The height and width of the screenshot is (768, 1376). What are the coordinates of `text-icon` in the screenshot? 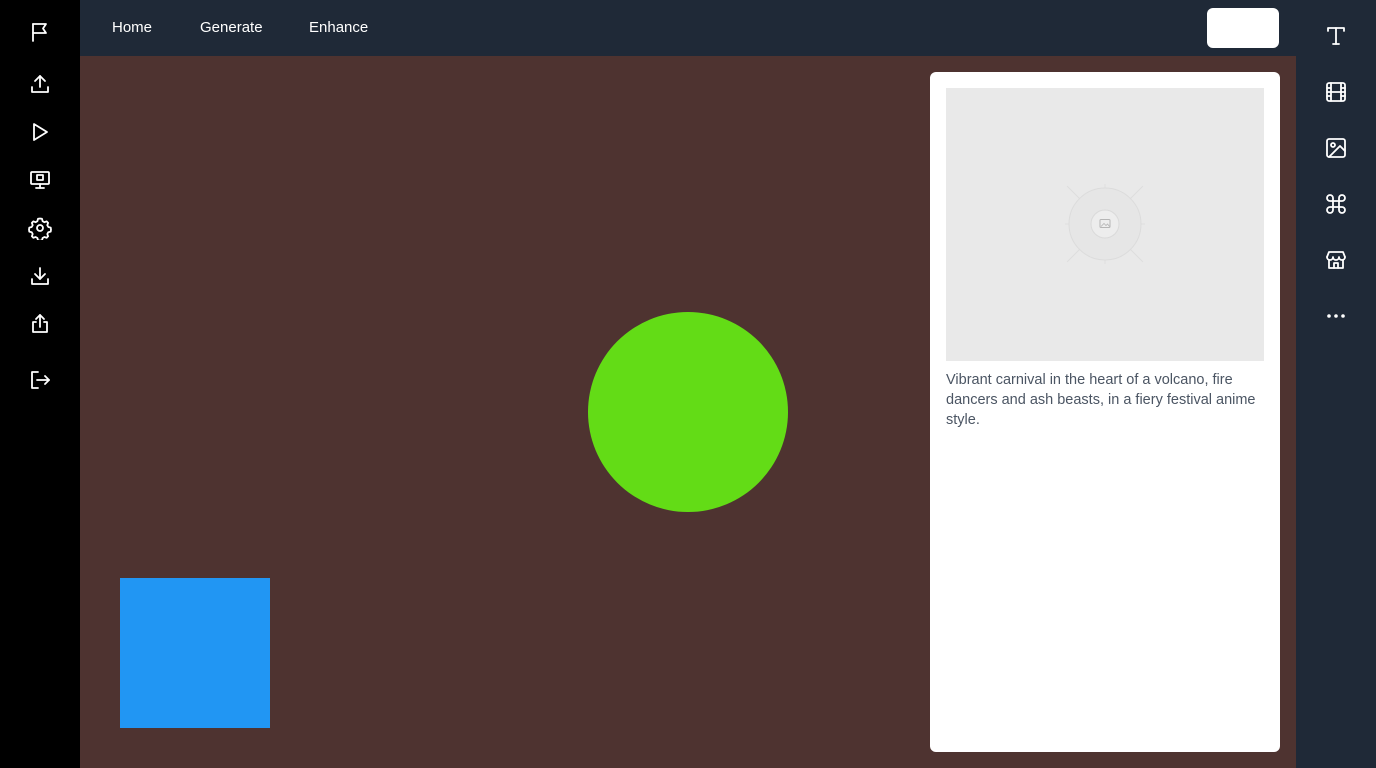 It's located at (1336, 36).